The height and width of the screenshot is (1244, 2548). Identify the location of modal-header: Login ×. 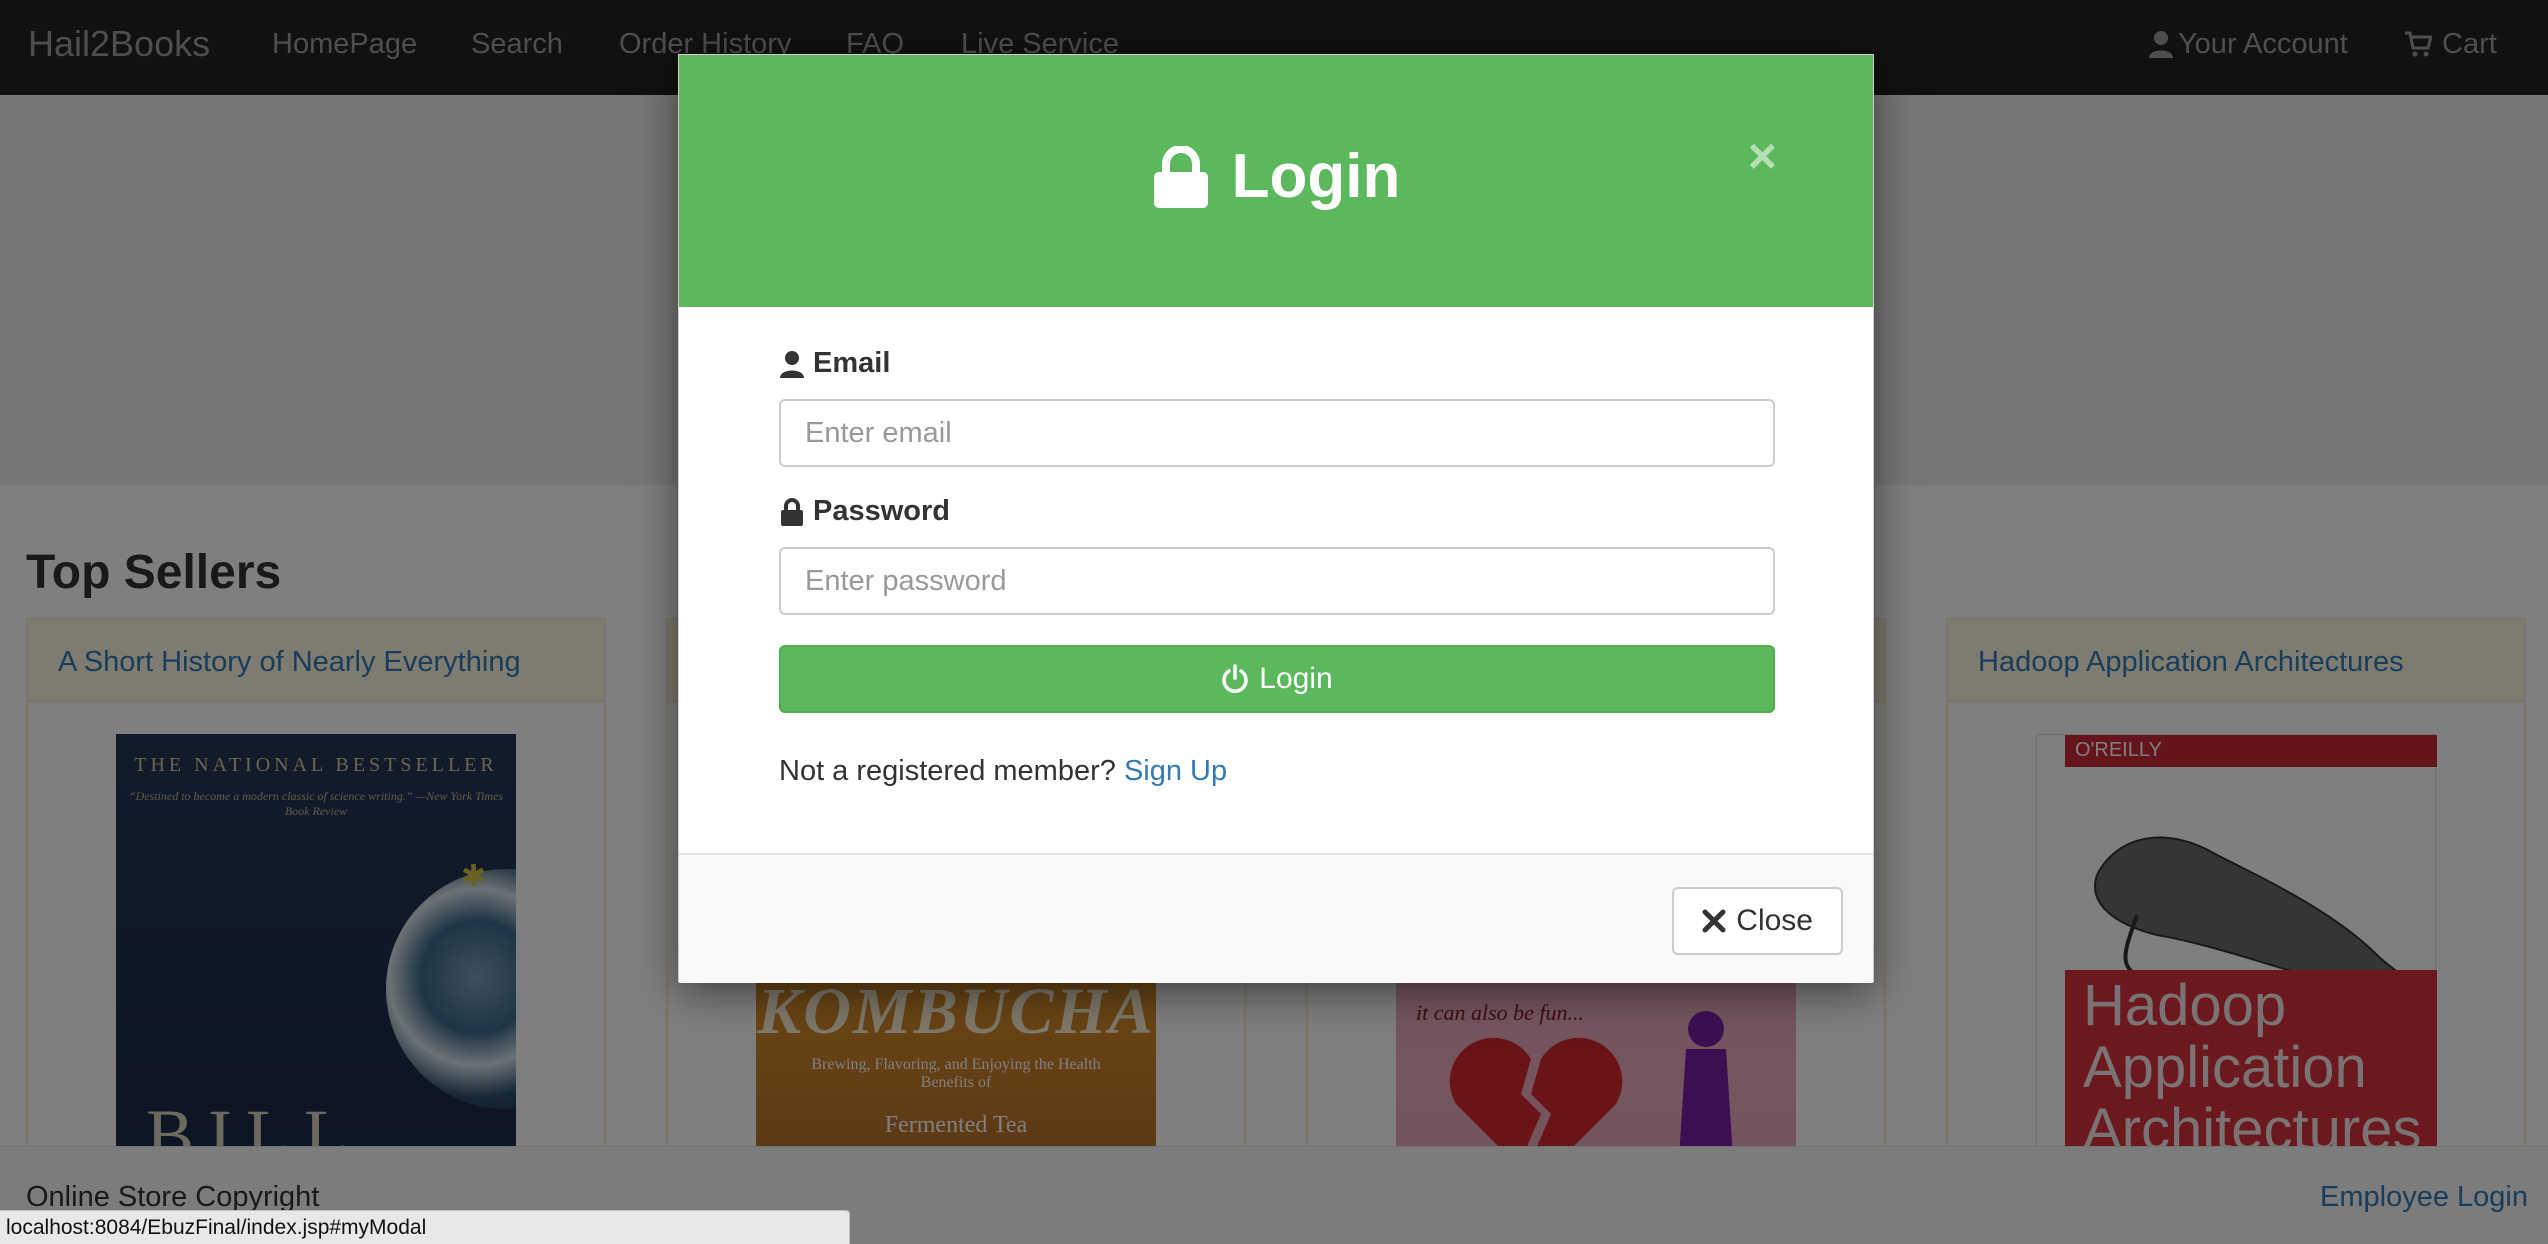
(1276, 181).